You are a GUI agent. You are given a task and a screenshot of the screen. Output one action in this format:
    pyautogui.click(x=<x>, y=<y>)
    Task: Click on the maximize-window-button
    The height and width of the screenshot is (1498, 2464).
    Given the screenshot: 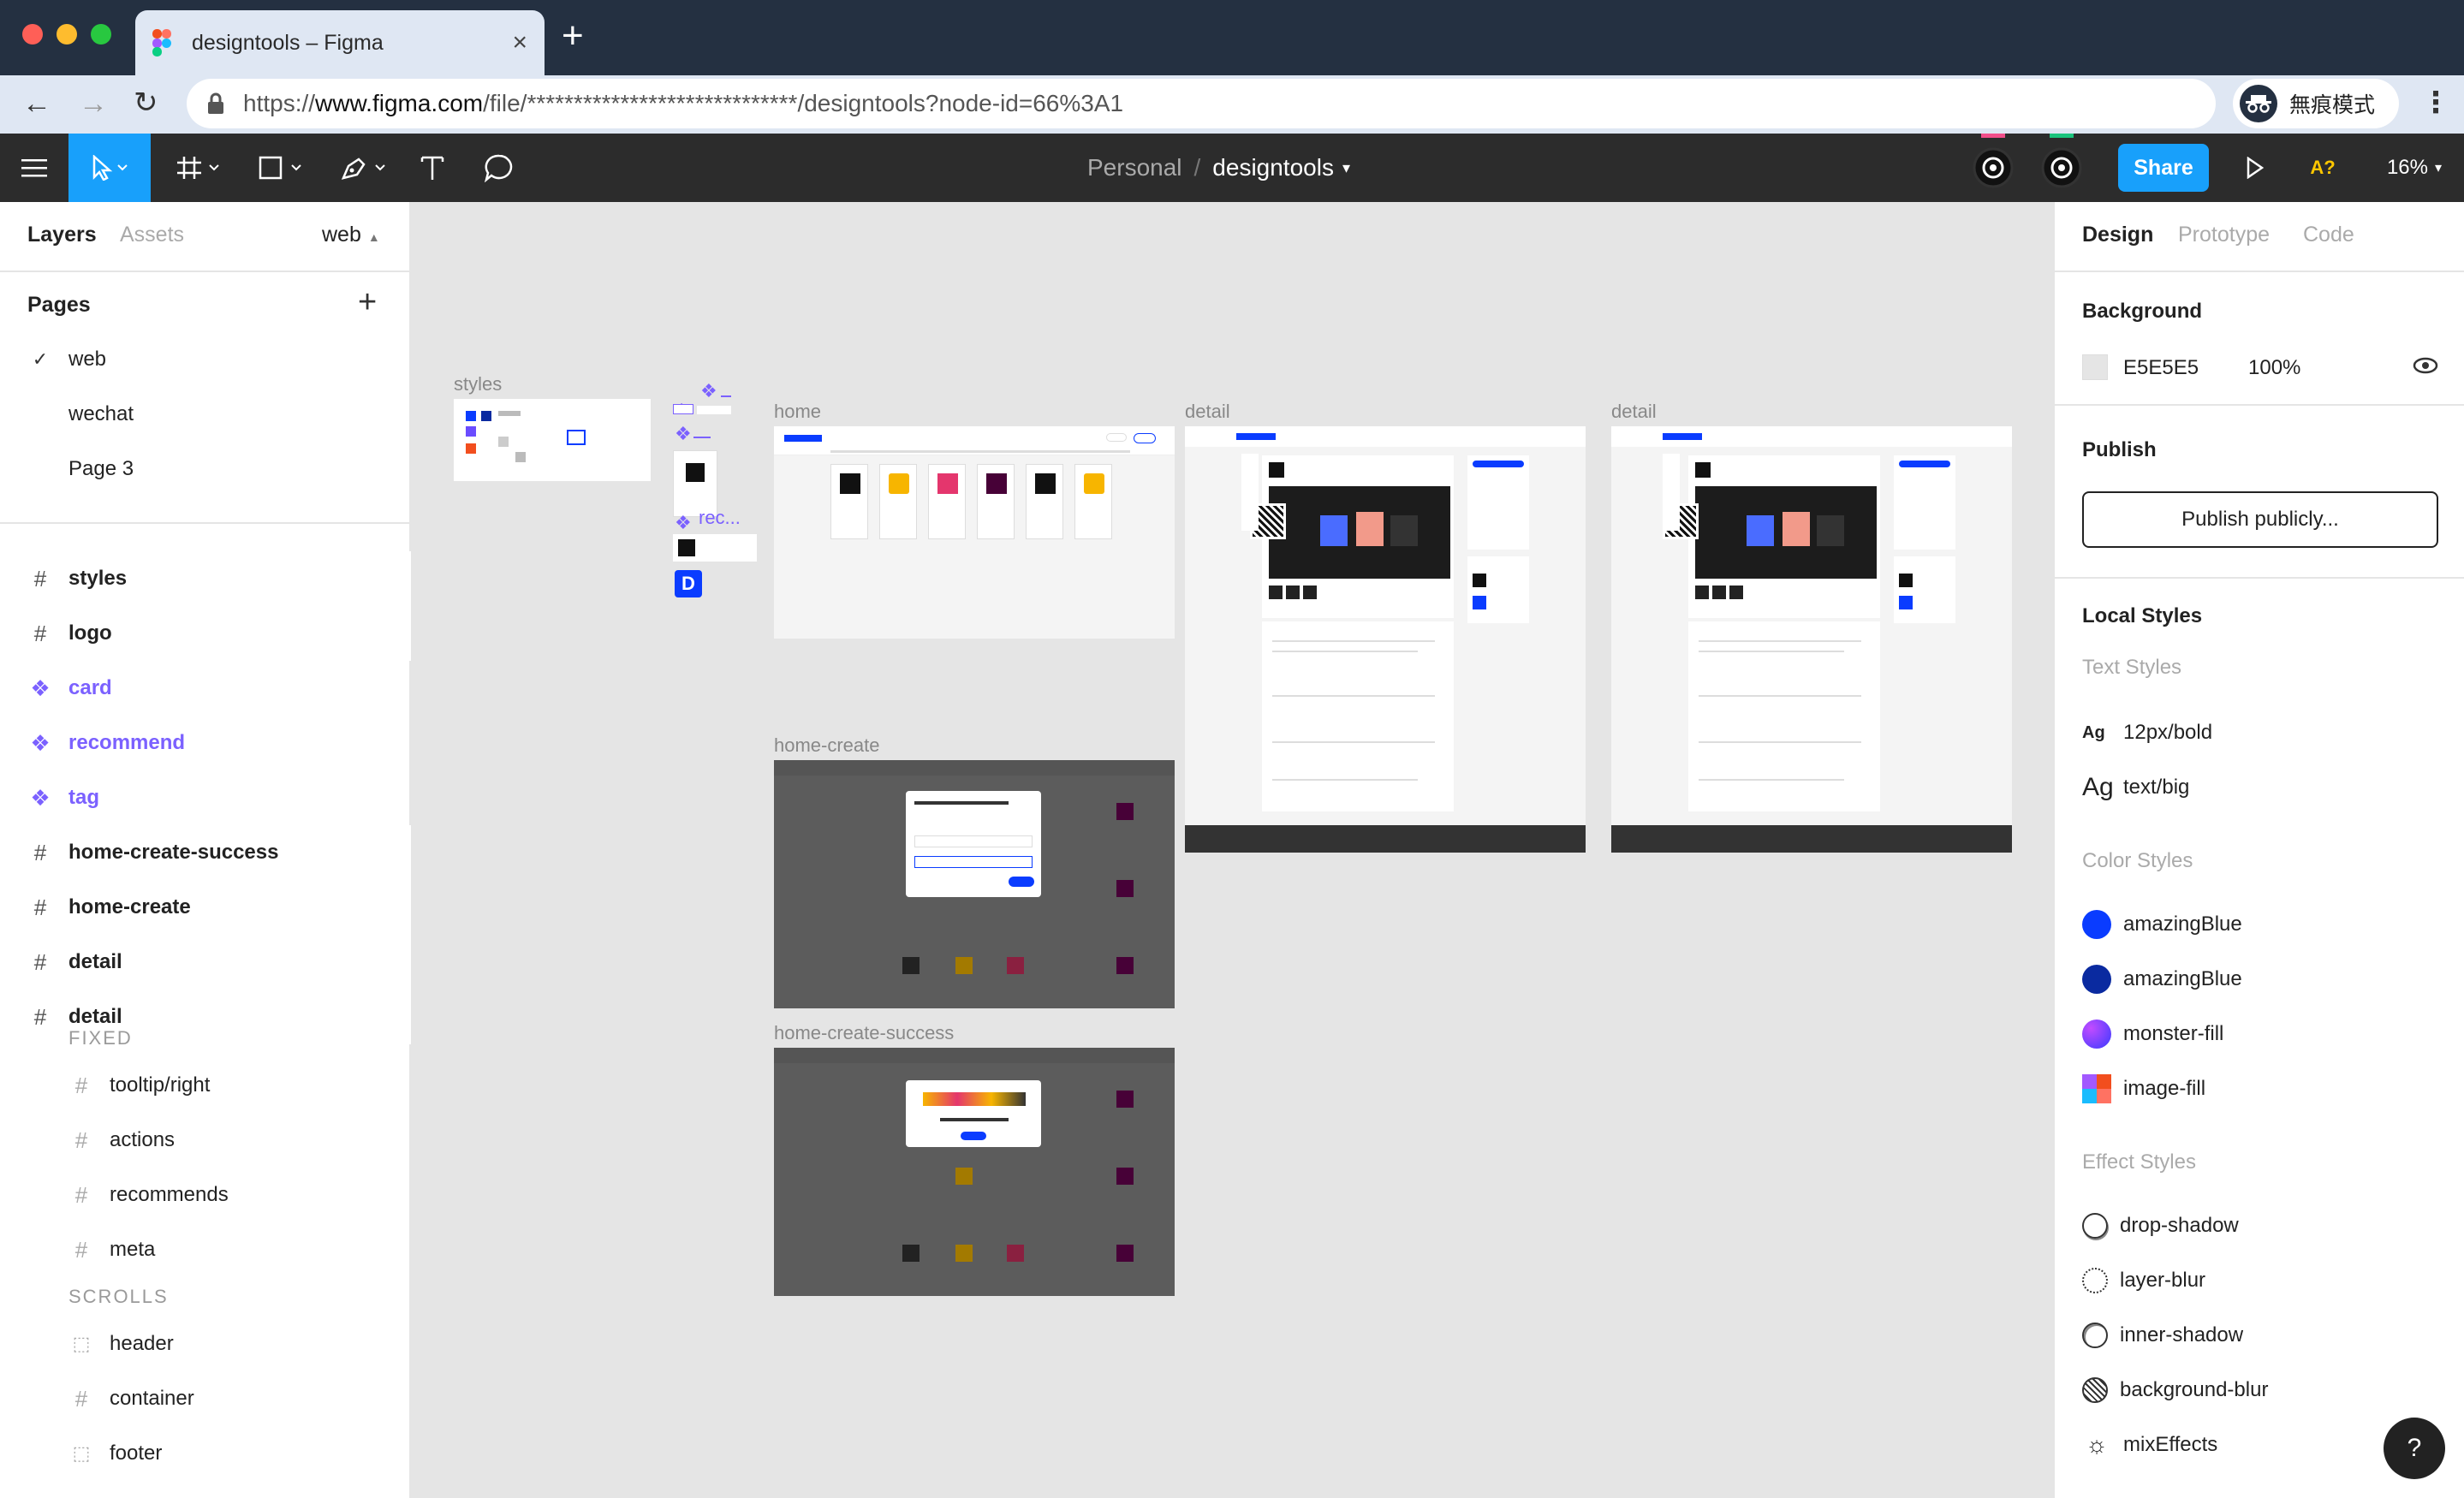 What is the action you would take?
    pyautogui.click(x=101, y=34)
    